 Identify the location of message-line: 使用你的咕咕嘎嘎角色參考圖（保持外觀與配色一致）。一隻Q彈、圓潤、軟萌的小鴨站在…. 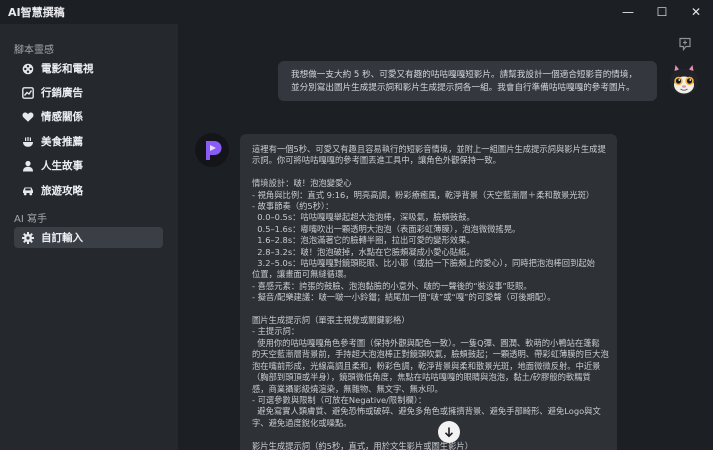
(426, 342).